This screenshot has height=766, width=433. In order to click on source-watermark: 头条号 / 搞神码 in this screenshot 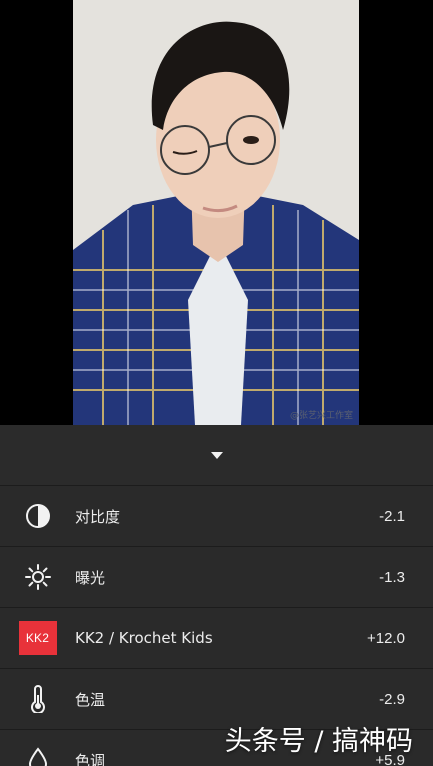, I will do `click(318, 741)`.